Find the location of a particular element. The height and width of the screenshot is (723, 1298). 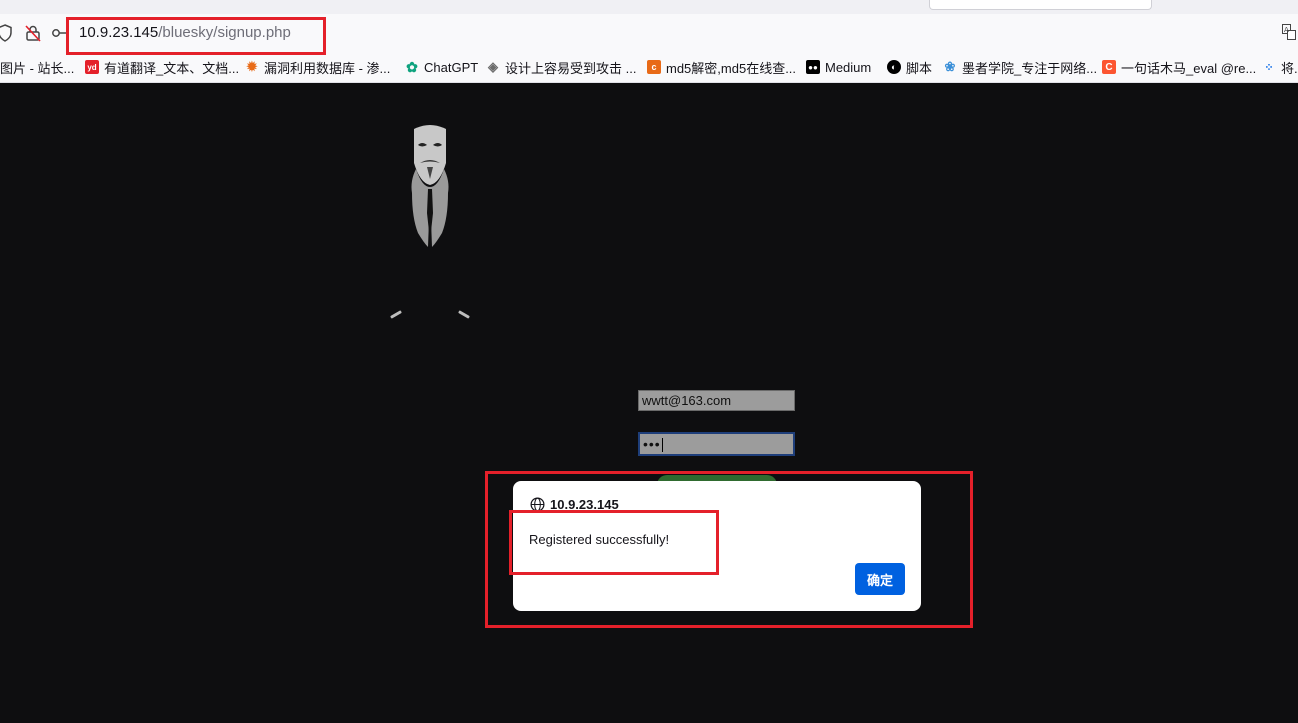

annotation-box-url is located at coordinates (196, 36).